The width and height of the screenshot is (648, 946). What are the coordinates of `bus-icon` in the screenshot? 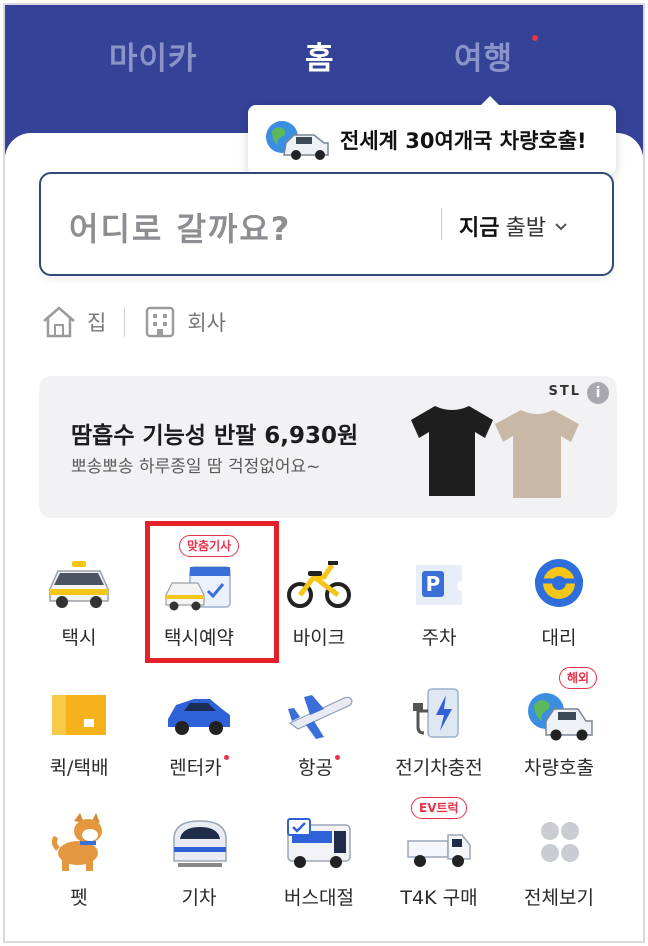 It's located at (319, 843).